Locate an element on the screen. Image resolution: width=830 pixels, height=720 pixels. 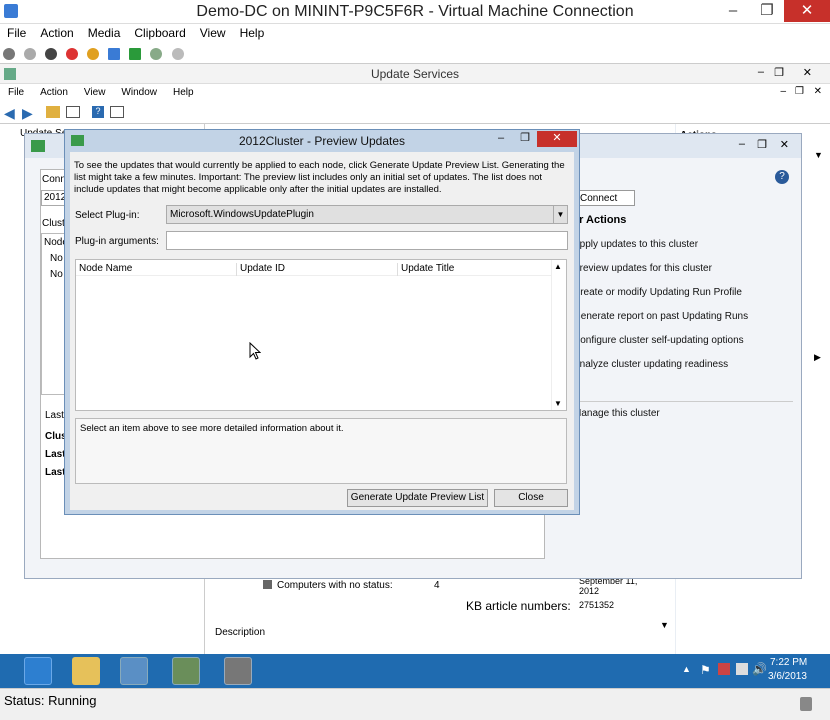
bg-status-label: Computers with no status: is located at coordinates (335, 585).